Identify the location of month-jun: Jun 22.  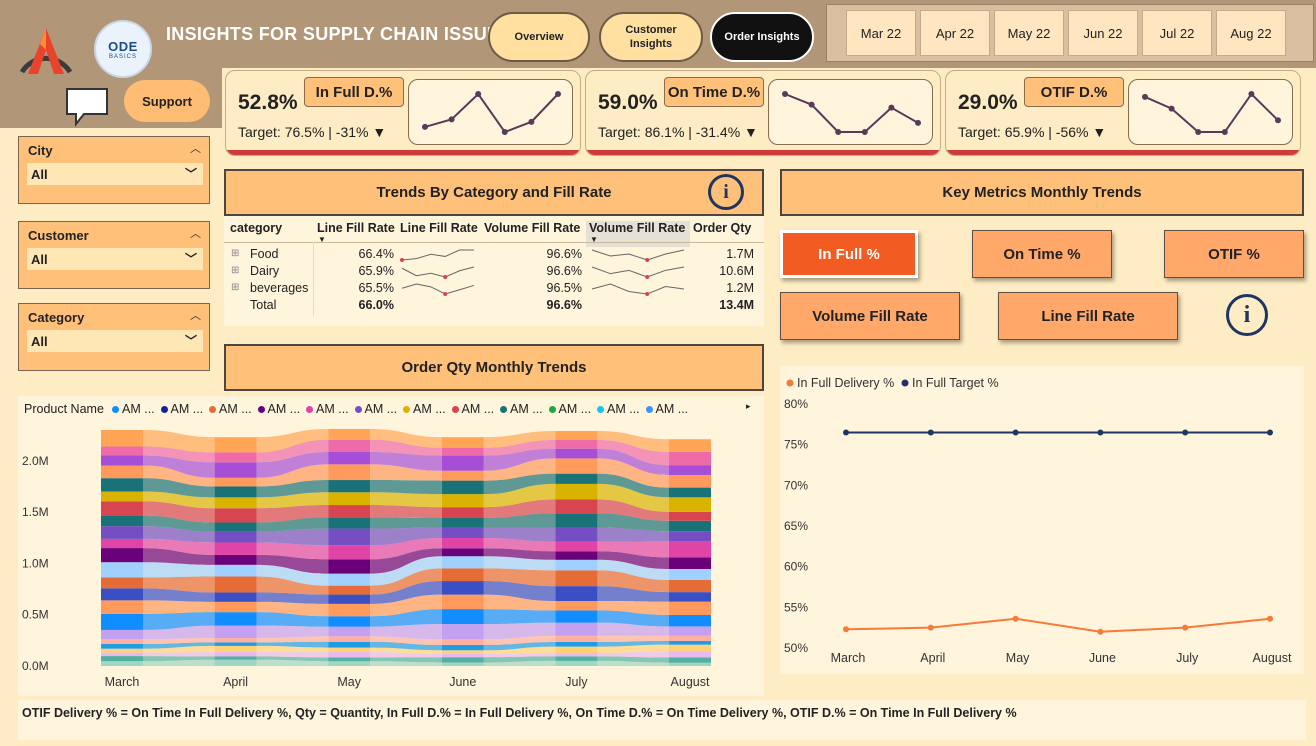
(1103, 33).